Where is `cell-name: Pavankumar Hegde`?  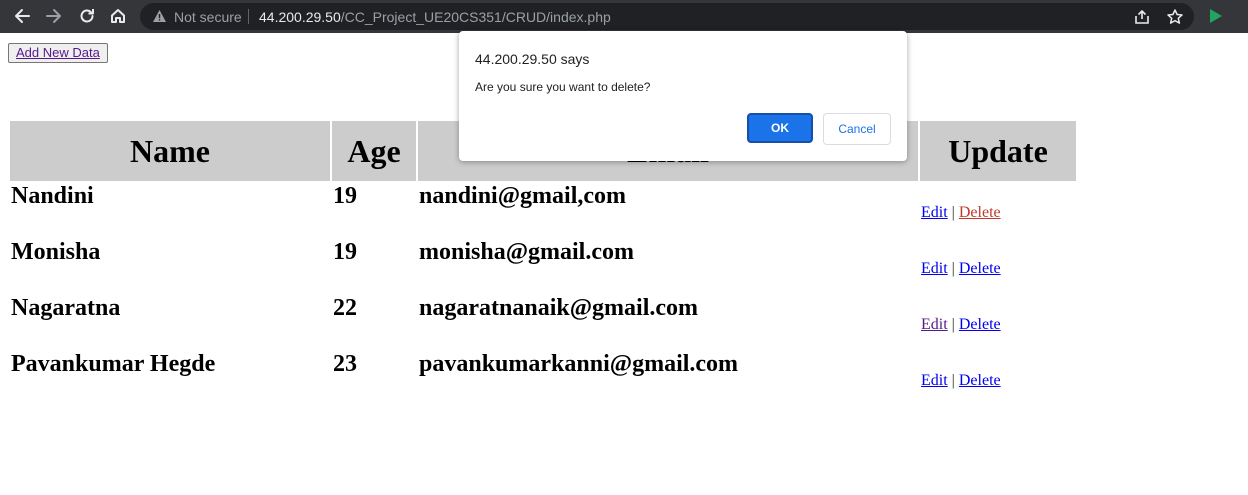 cell-name: Pavankumar Hegde is located at coordinates (113, 364).